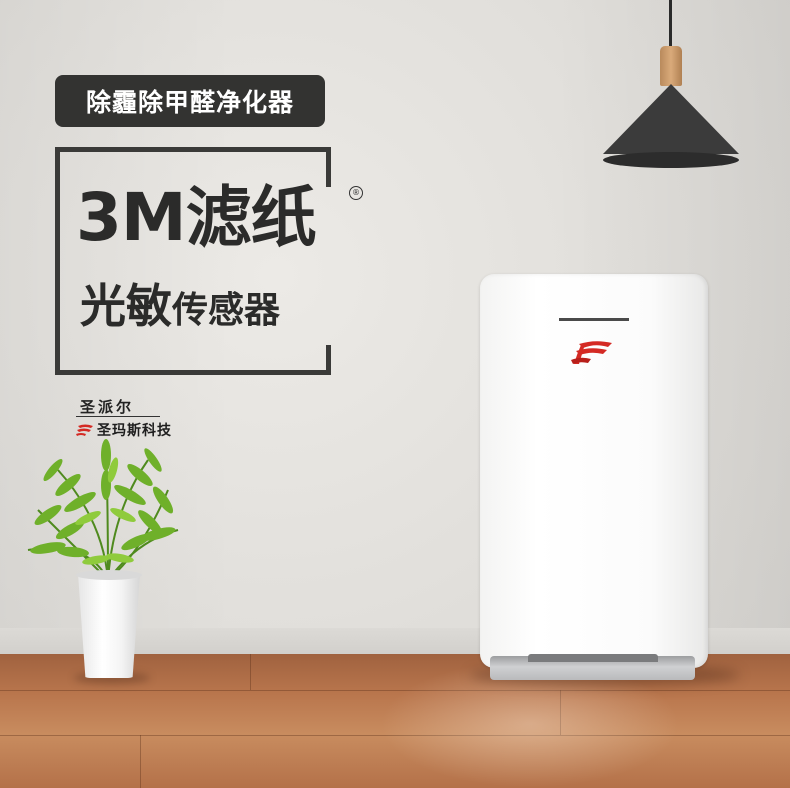  What do you see at coordinates (671, 160) in the screenshot?
I see `lamp-rim` at bounding box center [671, 160].